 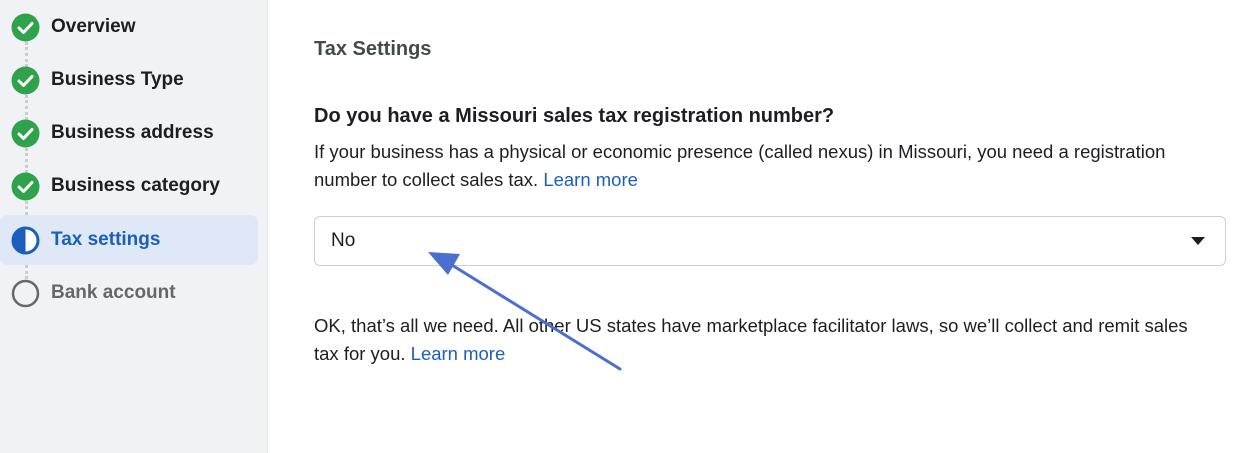 What do you see at coordinates (343, 240) in the screenshot?
I see `select-value: No` at bounding box center [343, 240].